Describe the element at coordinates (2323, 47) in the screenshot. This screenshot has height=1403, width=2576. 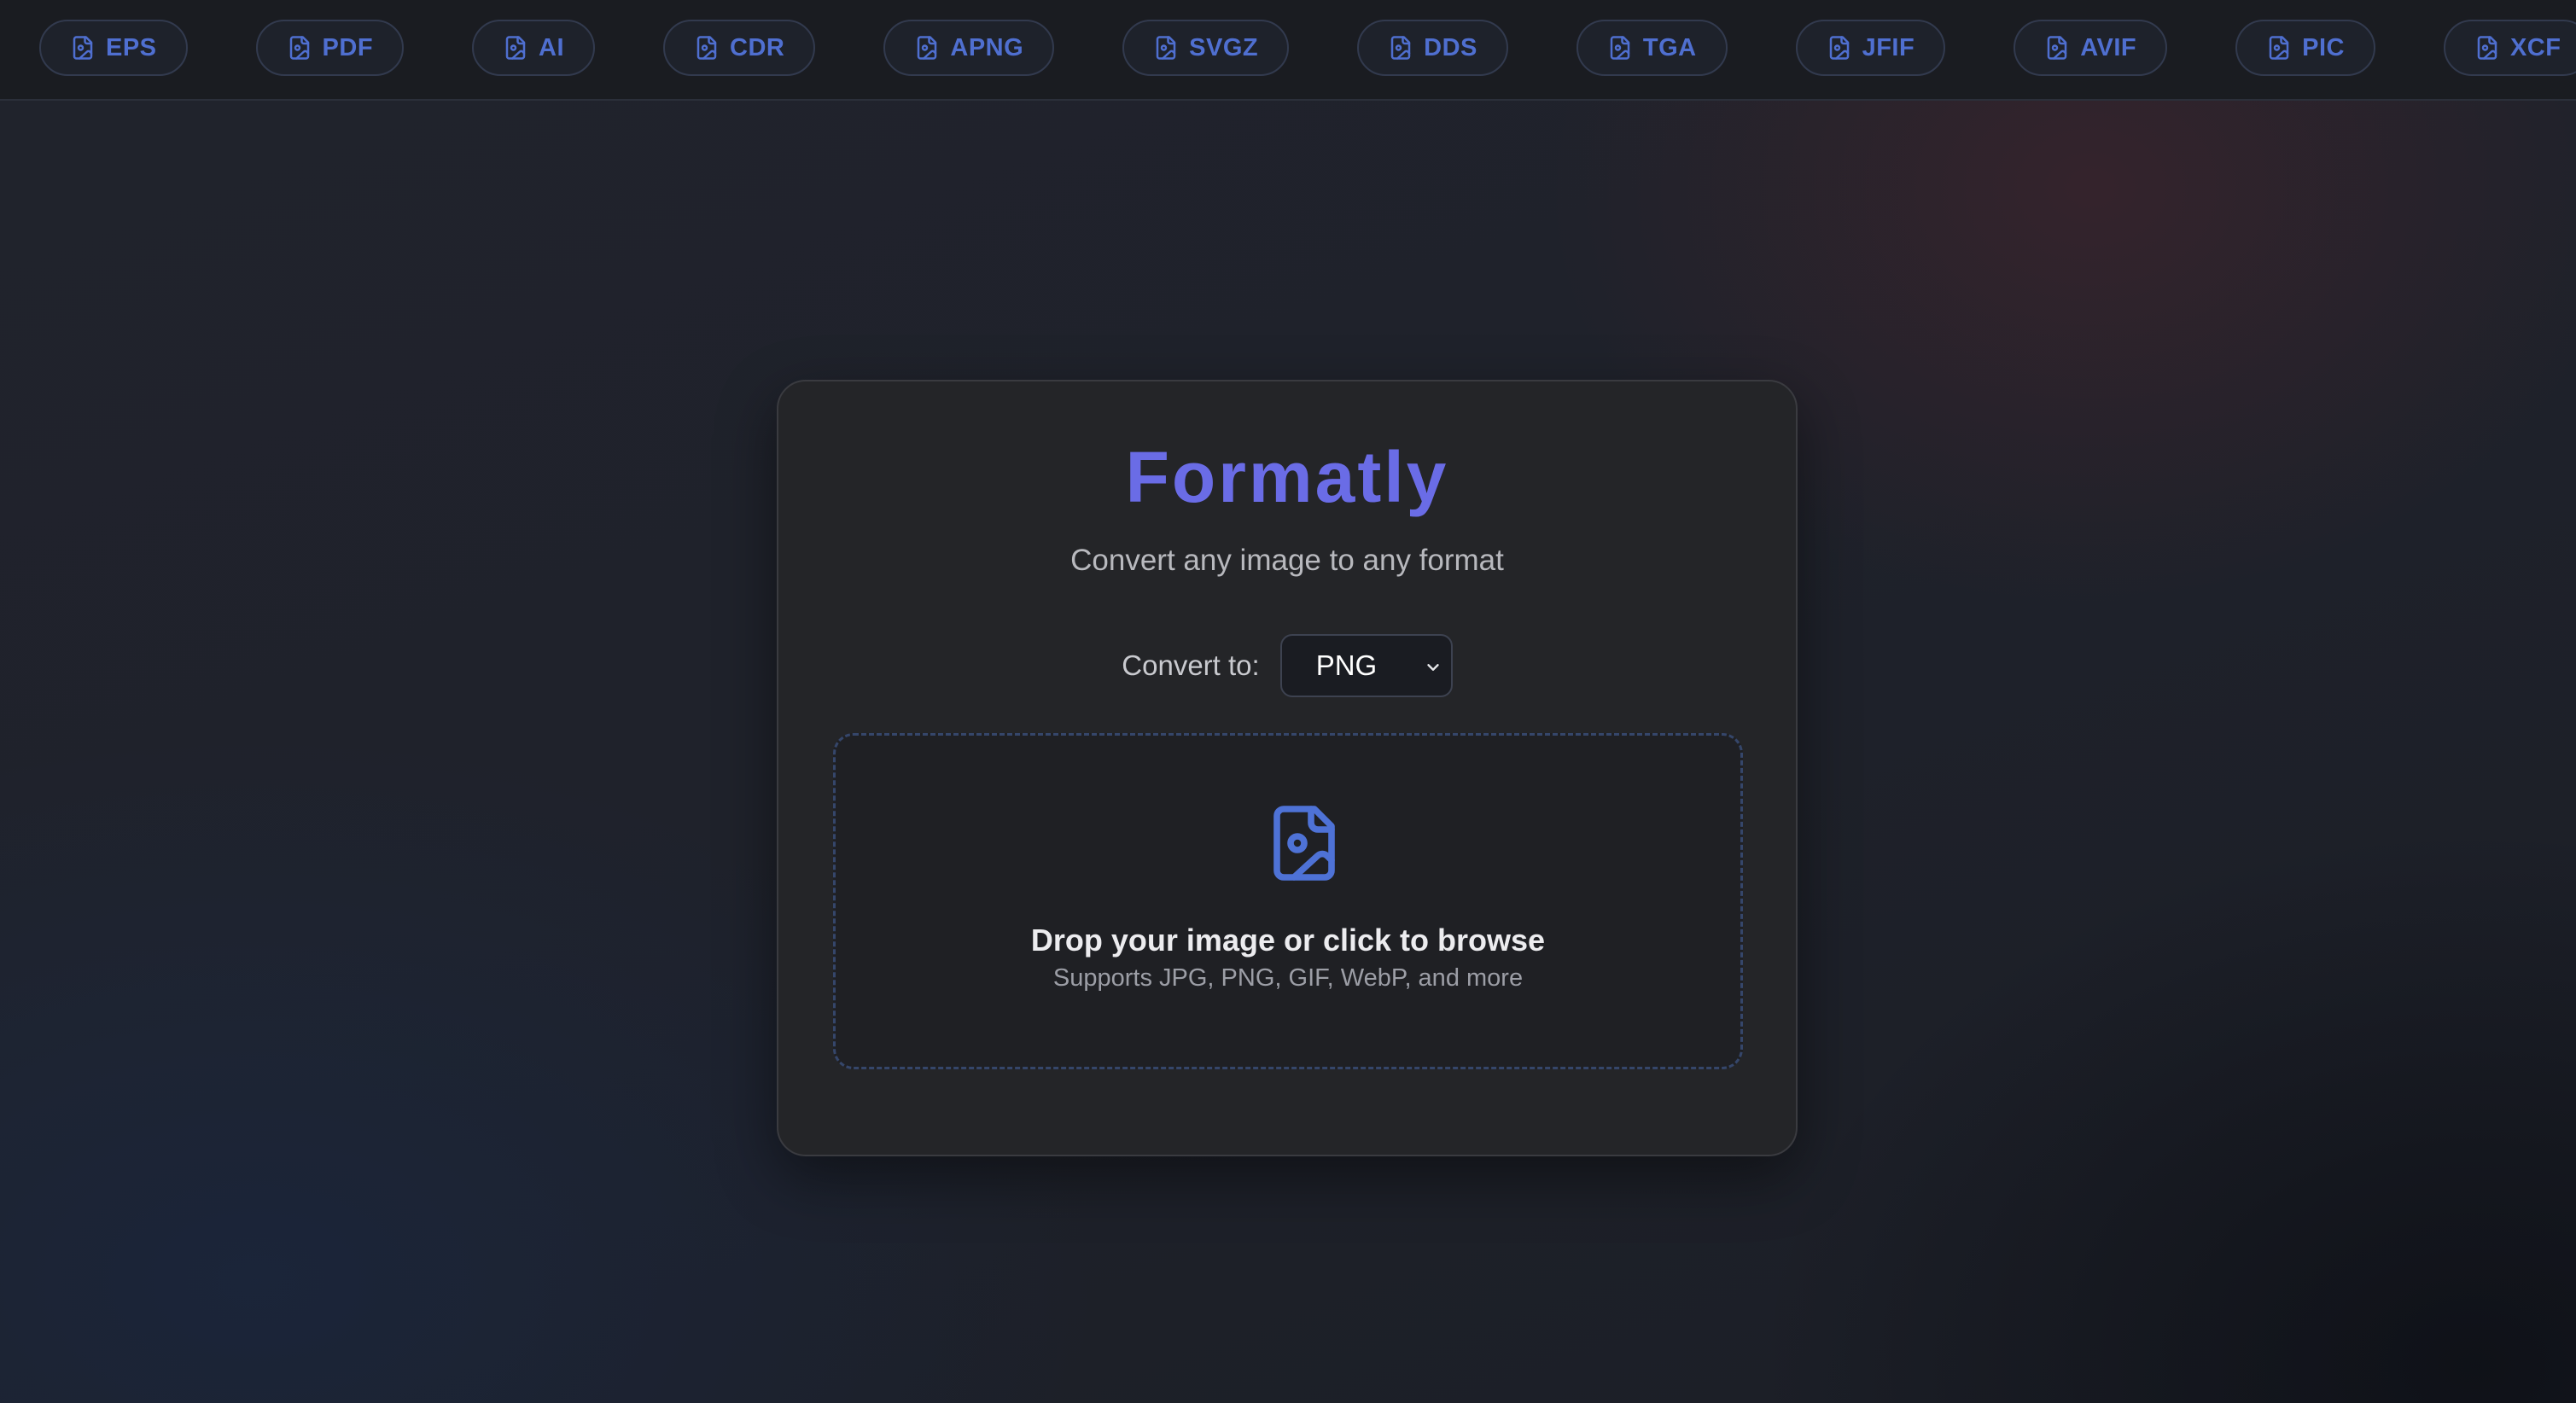
I see `format-chip-label: PIC` at that location.